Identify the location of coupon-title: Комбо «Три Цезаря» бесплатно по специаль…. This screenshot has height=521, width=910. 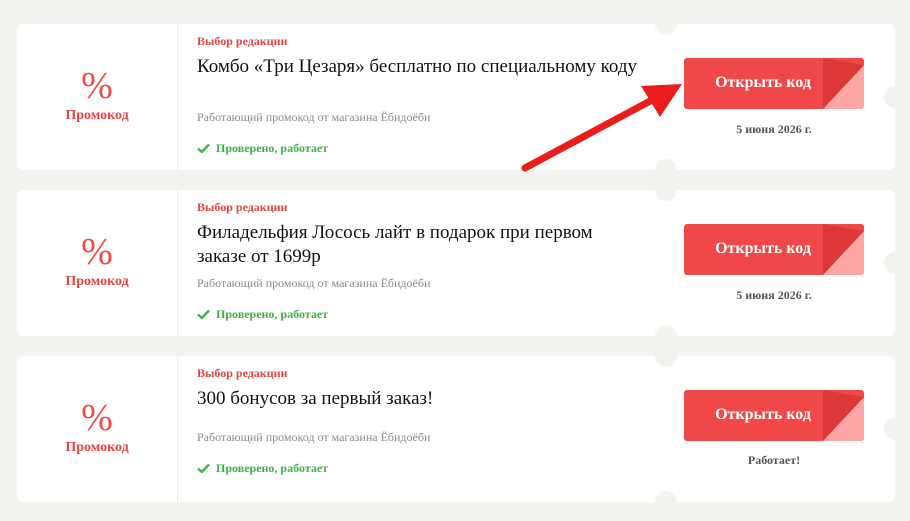
(417, 66).